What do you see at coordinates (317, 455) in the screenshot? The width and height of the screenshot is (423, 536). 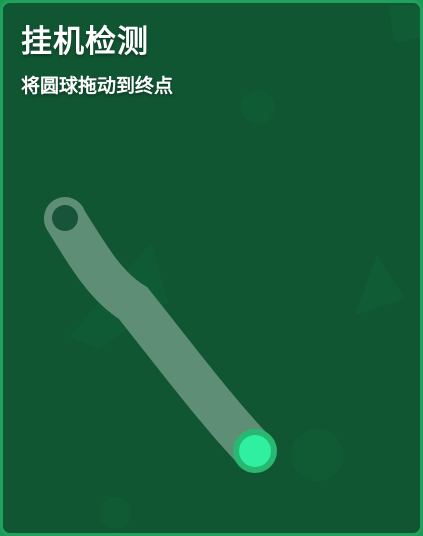 I see `decor-circle-bottom` at bounding box center [317, 455].